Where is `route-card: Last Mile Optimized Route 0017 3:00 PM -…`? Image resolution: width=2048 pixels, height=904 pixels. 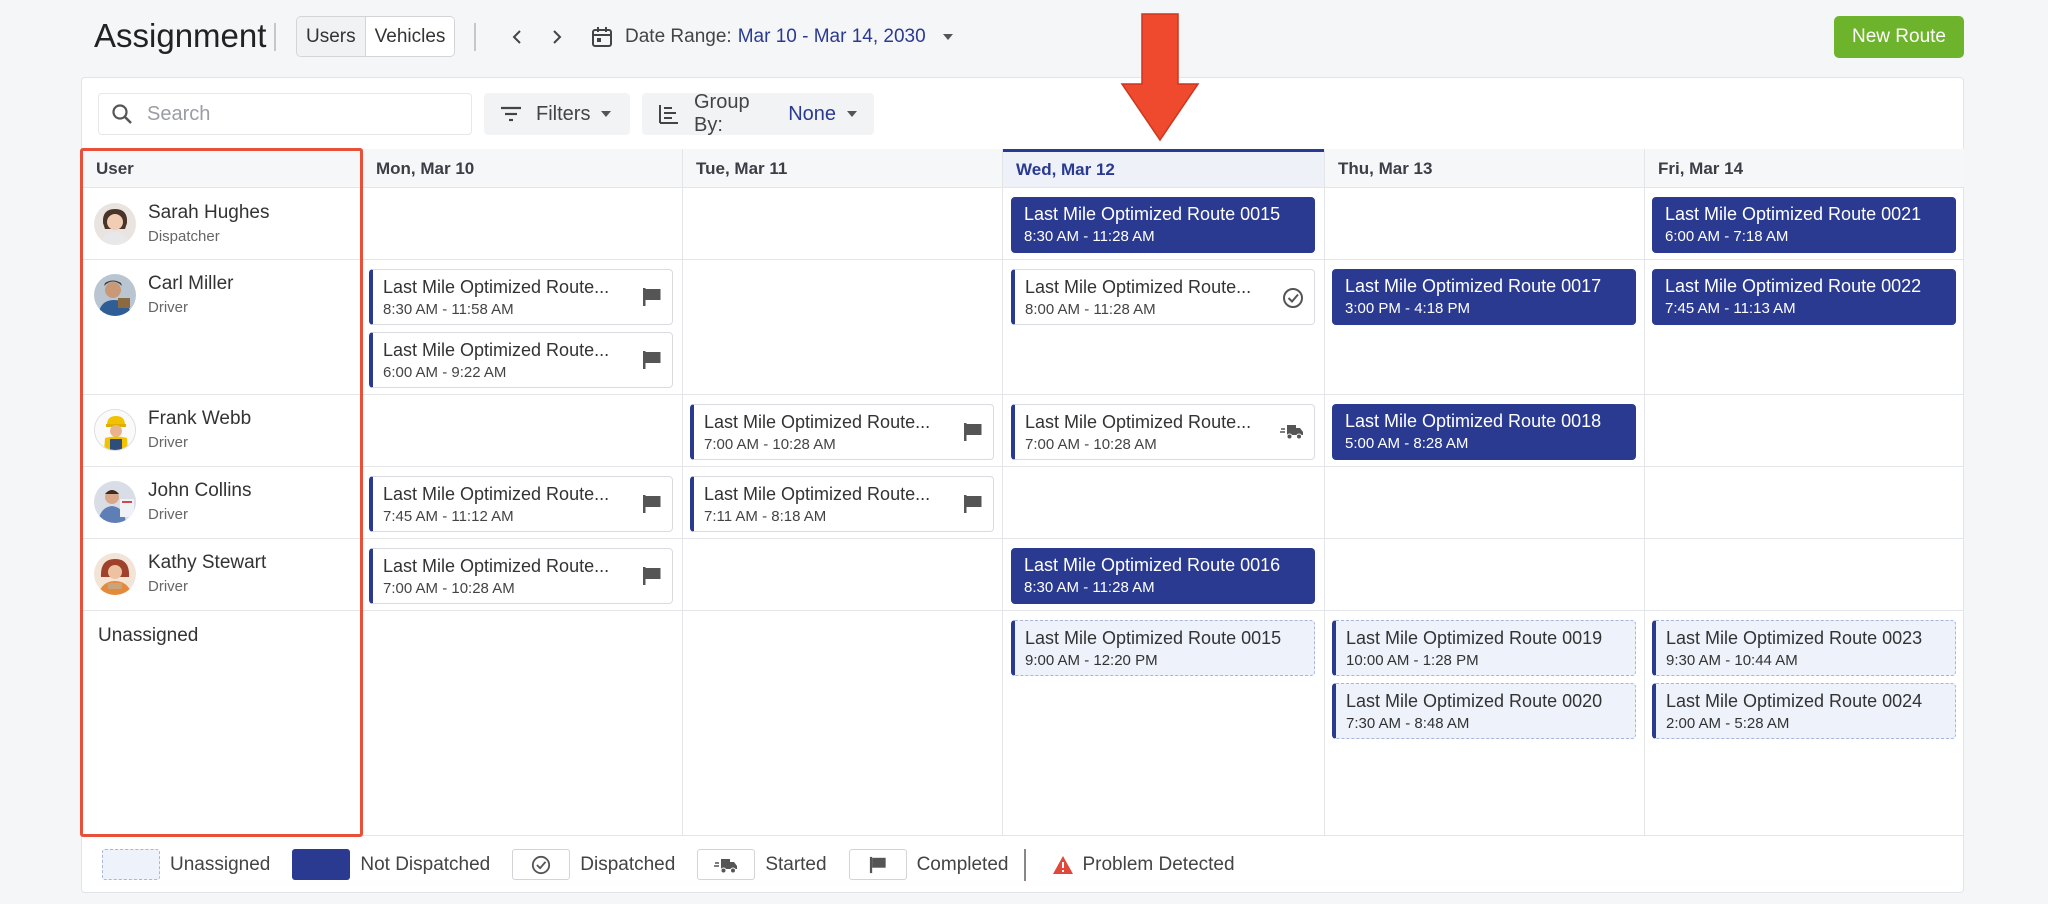 route-card: Last Mile Optimized Route 0017 3:00 PM -… is located at coordinates (1484, 297).